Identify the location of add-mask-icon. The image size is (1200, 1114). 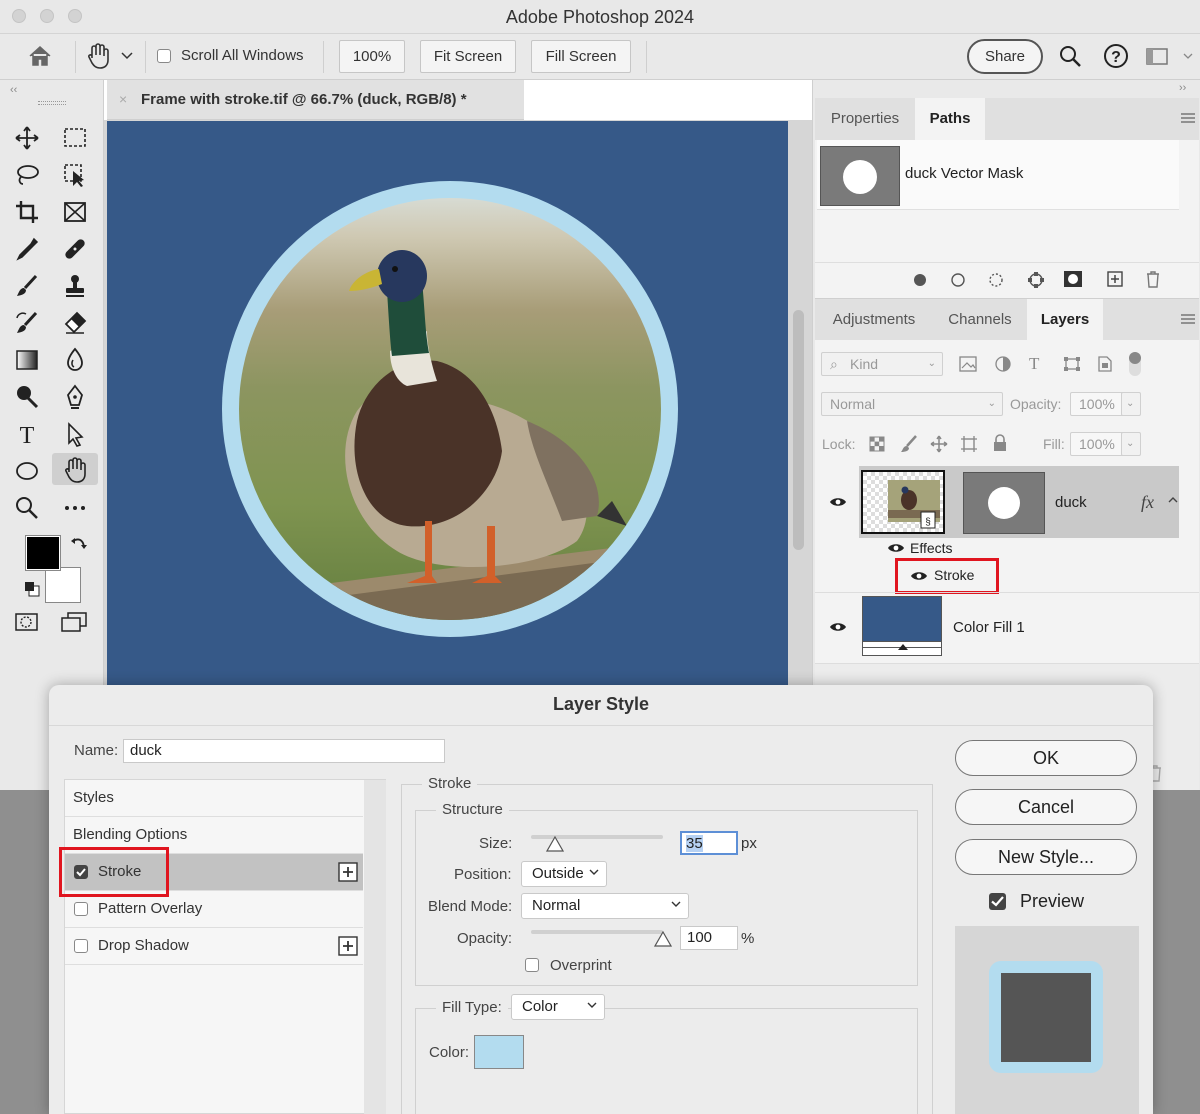
(1073, 279).